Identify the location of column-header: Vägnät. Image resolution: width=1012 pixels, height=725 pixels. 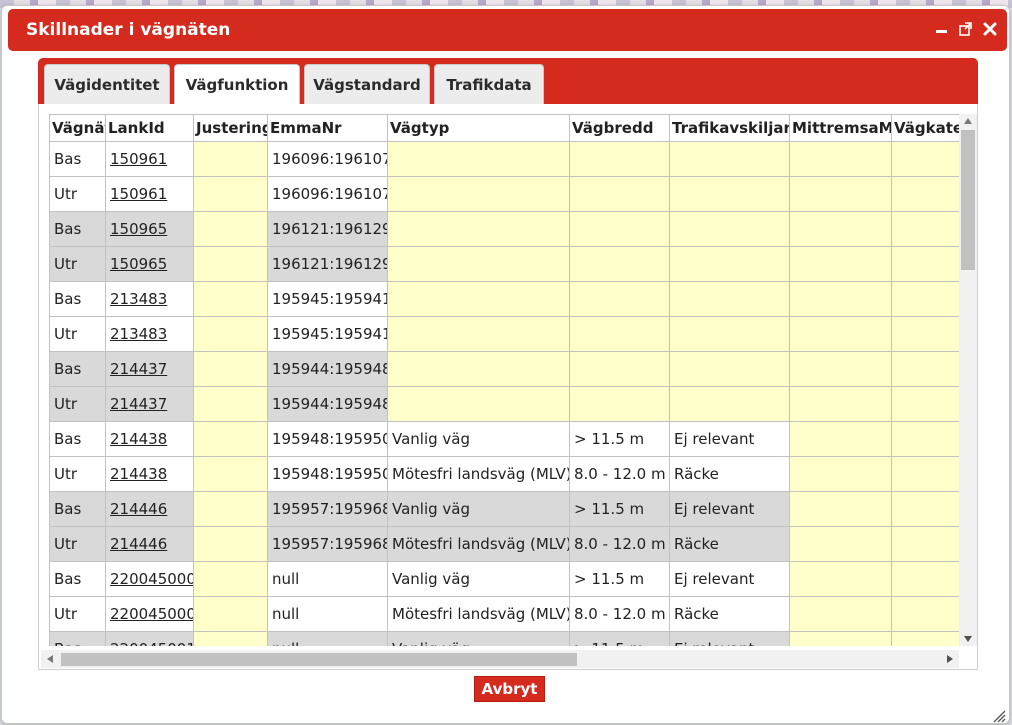
(77, 128).